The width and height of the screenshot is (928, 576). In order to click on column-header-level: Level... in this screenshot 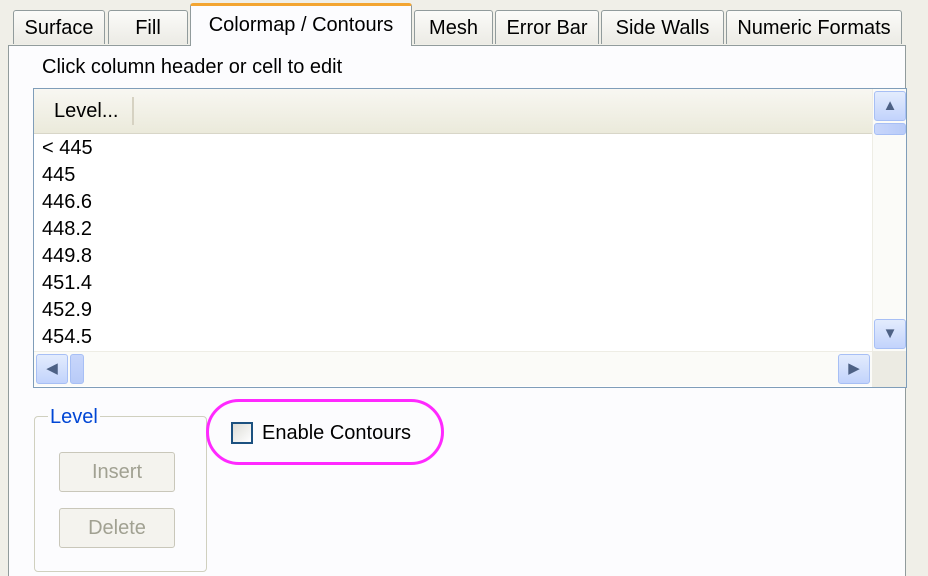, I will do `click(88, 111)`.